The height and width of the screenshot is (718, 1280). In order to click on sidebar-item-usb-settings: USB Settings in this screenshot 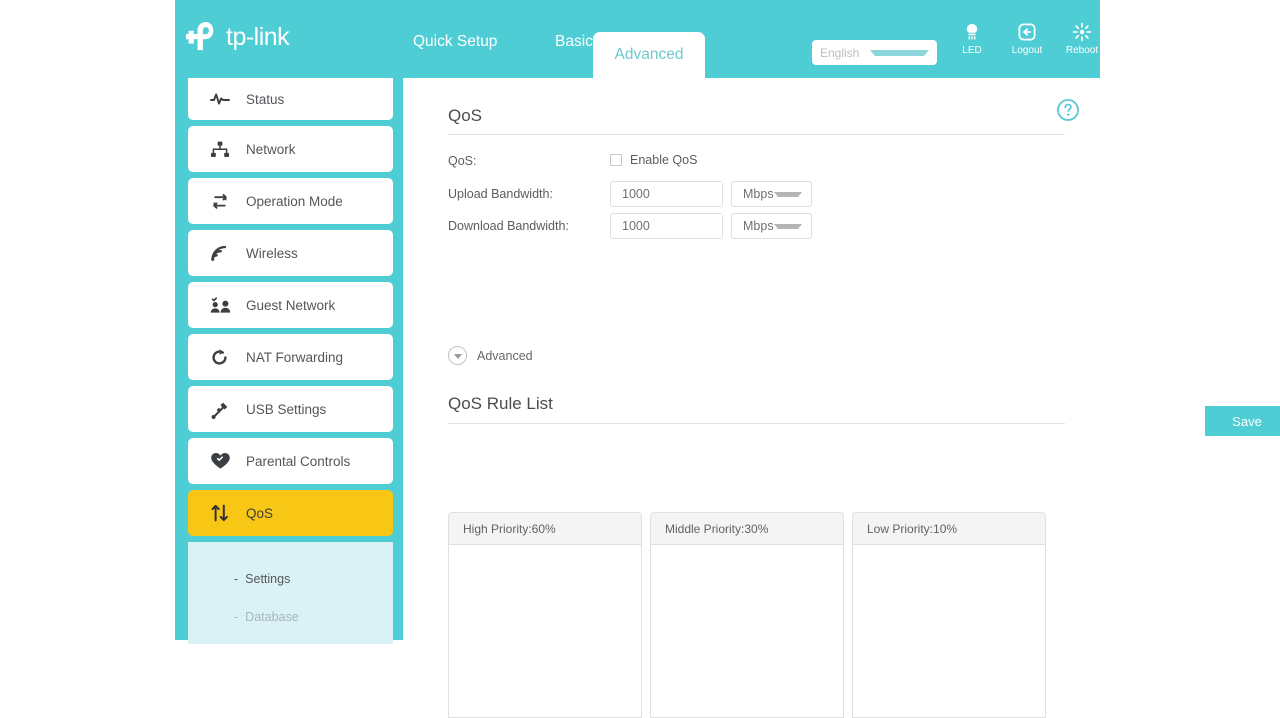, I will do `click(290, 409)`.